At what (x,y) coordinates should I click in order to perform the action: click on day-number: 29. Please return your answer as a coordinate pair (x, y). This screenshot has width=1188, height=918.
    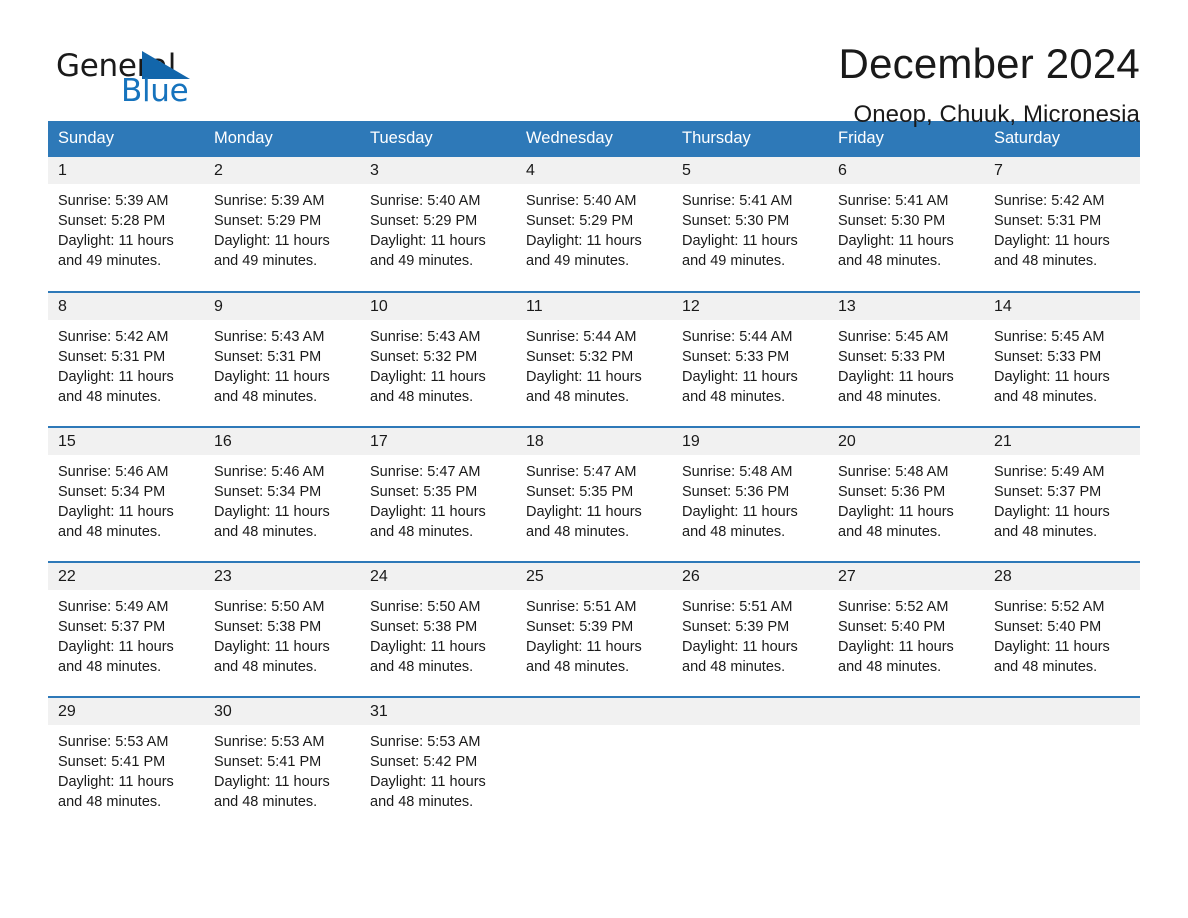
    Looking at the image, I should click on (126, 711).